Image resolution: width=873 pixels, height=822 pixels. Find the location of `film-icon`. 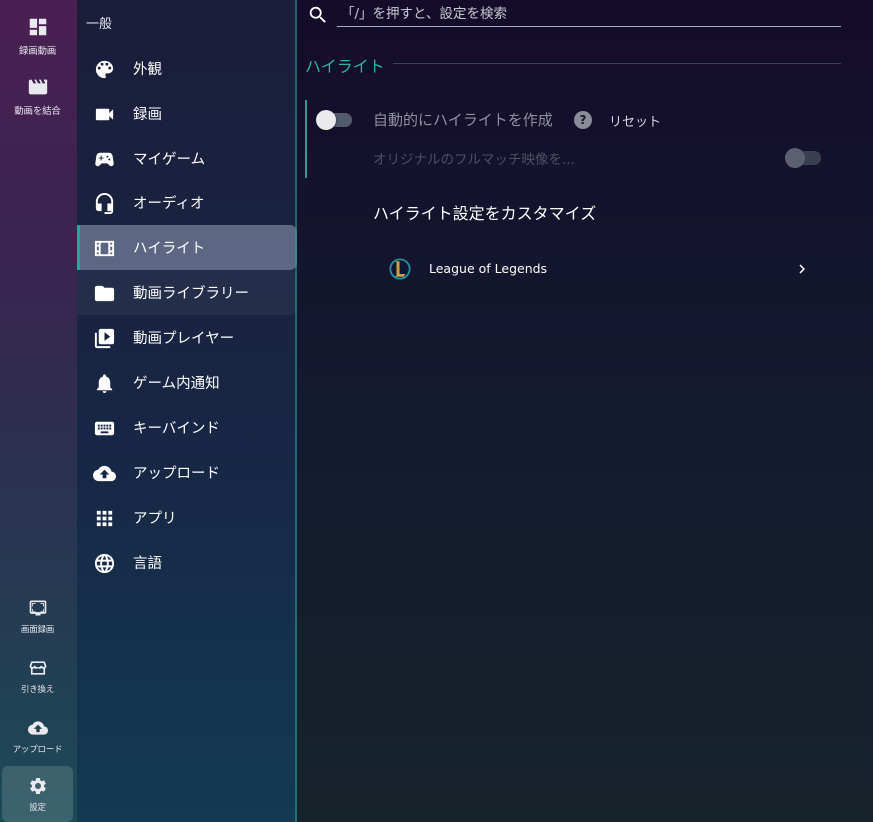

film-icon is located at coordinates (104, 248).